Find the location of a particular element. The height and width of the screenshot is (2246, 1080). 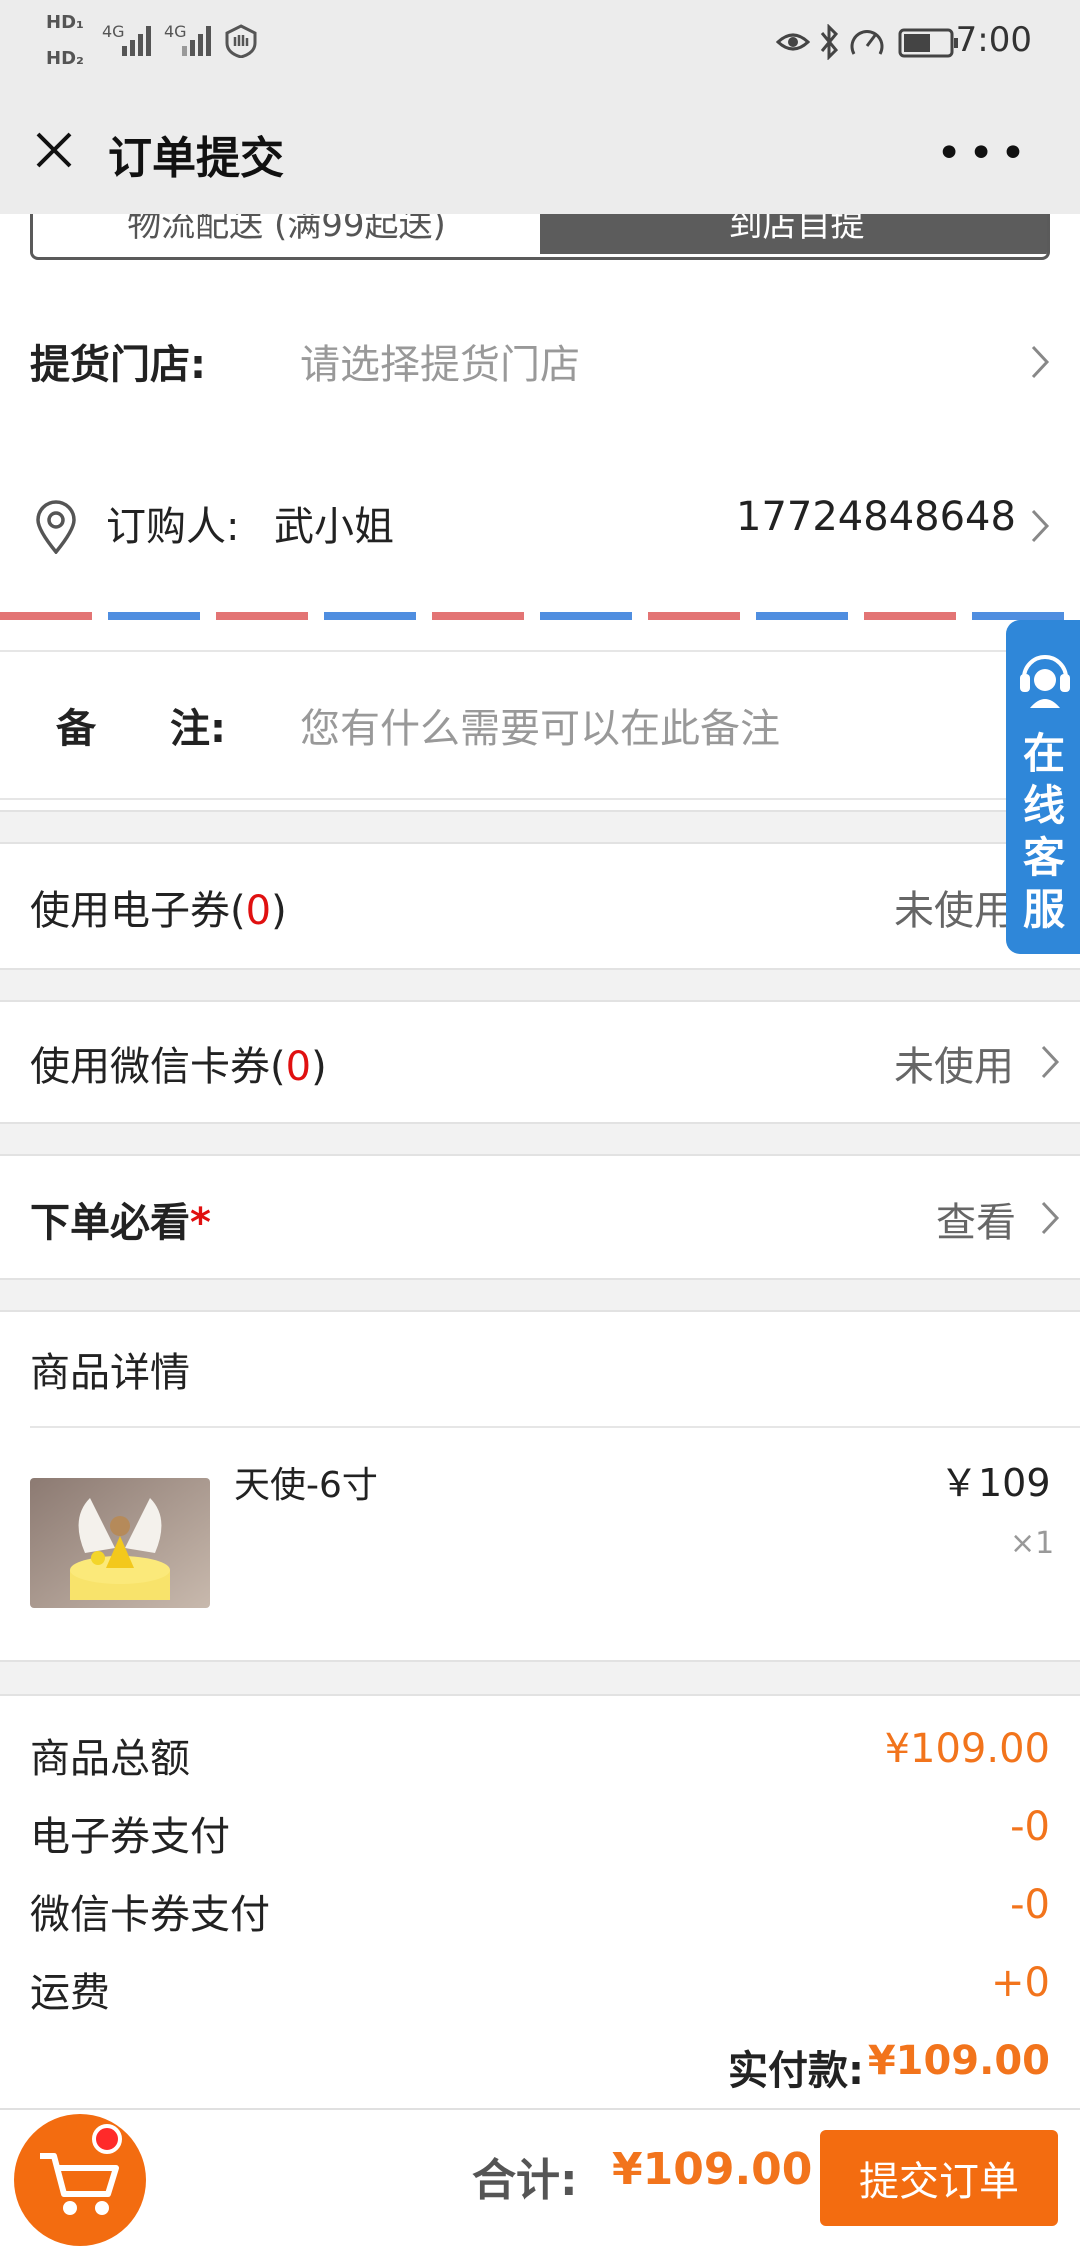

summary-label-ecoupon: 电子券支付 is located at coordinates (130, 1837).